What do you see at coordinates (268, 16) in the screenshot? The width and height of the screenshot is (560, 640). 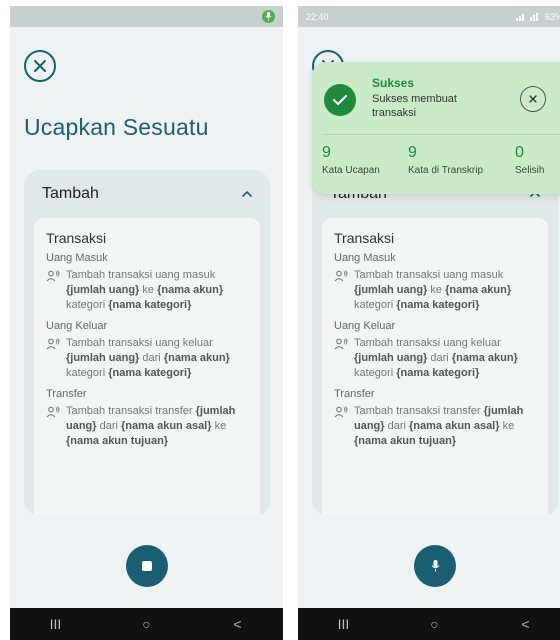 I see `mic-active-icon` at bounding box center [268, 16].